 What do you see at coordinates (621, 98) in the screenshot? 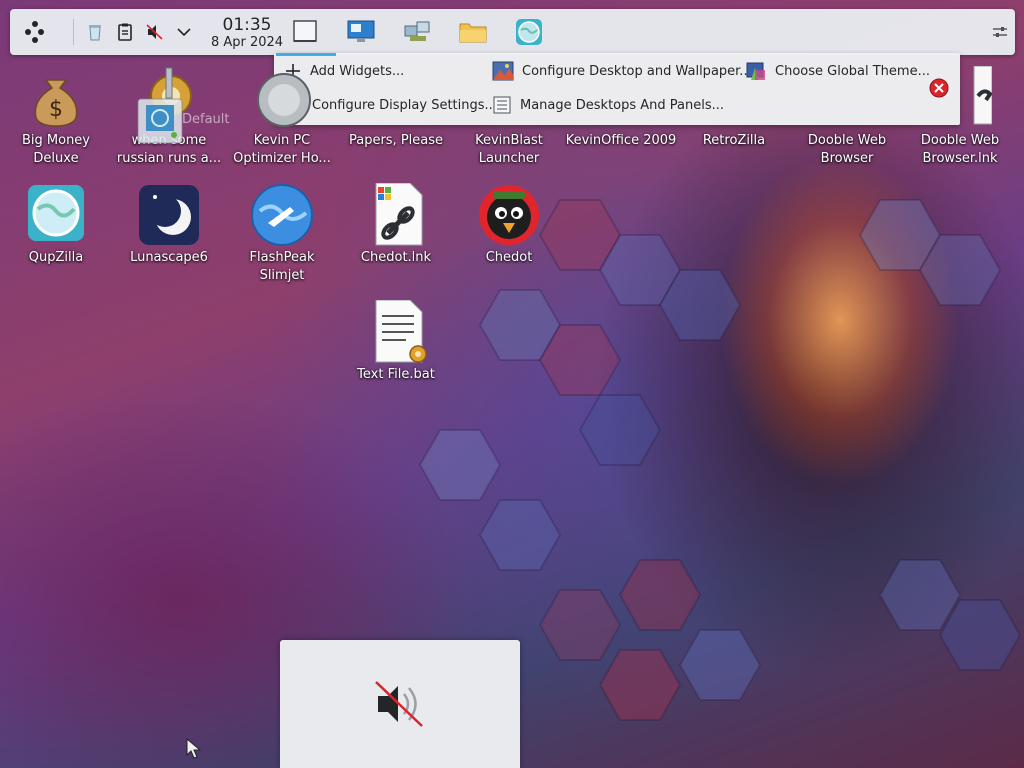
I see `kevinoffice-icon` at bounding box center [621, 98].